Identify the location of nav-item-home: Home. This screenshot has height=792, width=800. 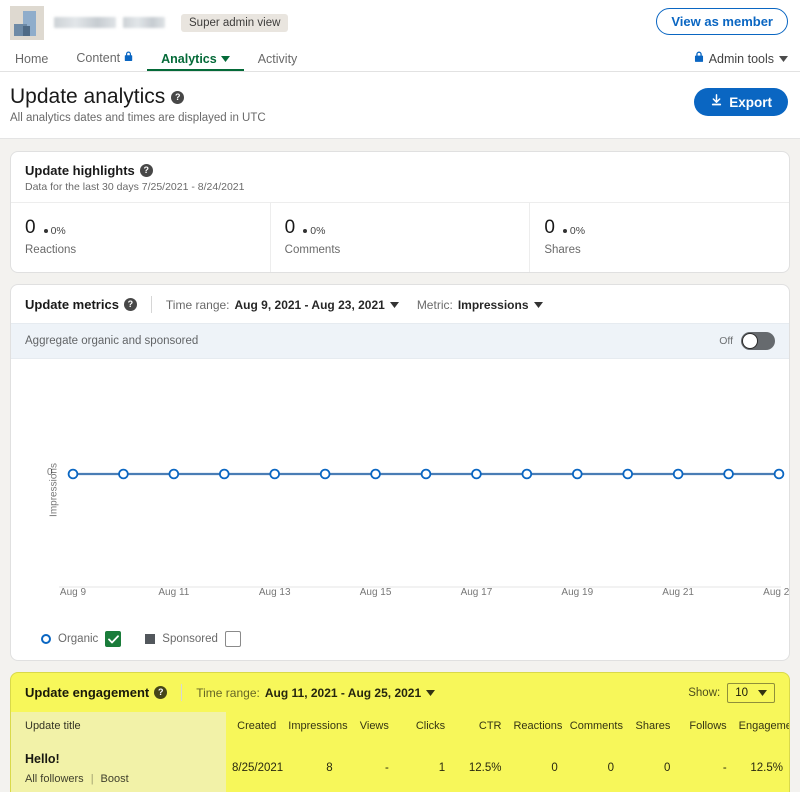
(36, 61).